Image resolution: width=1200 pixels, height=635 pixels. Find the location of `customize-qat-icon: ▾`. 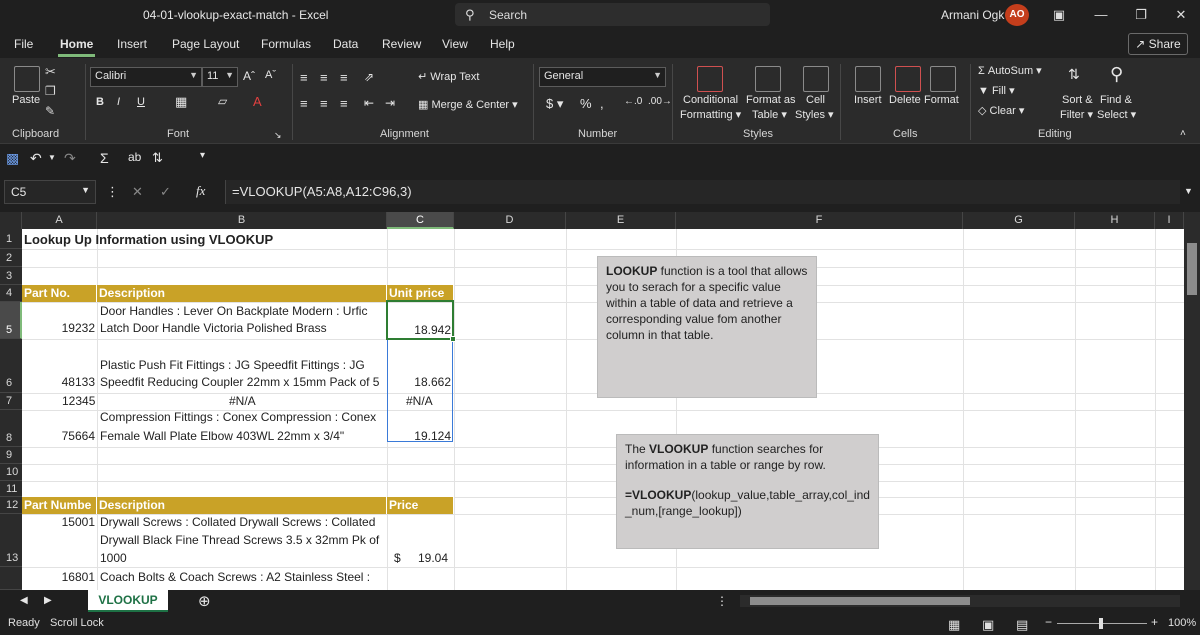

customize-qat-icon: ▾ is located at coordinates (202, 155).